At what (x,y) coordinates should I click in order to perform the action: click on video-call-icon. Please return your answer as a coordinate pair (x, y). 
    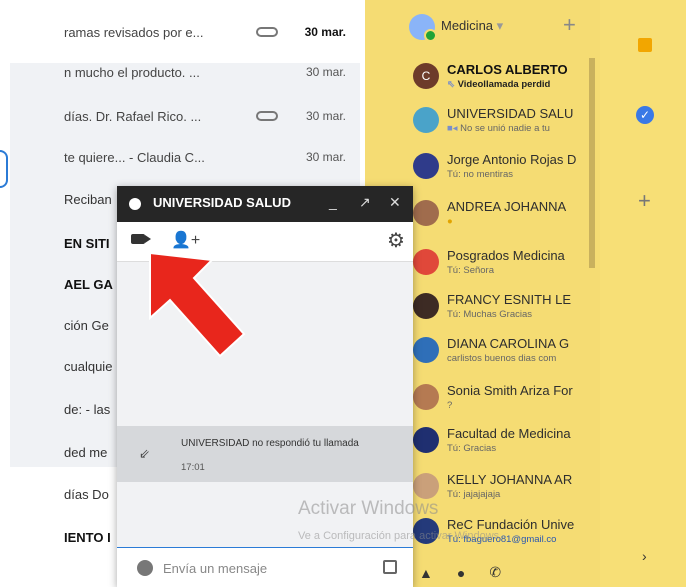
    Looking at the image, I should click on (141, 239).